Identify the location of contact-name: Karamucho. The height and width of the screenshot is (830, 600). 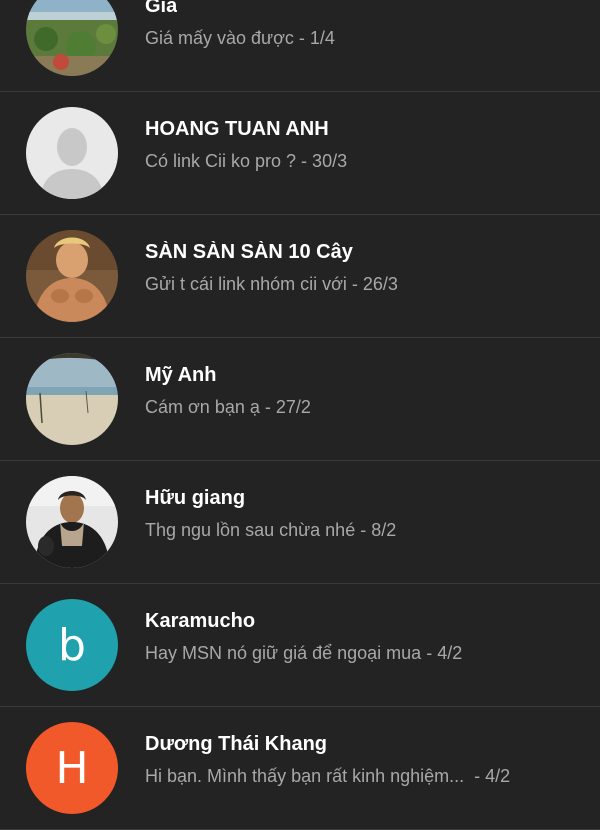
(200, 621).